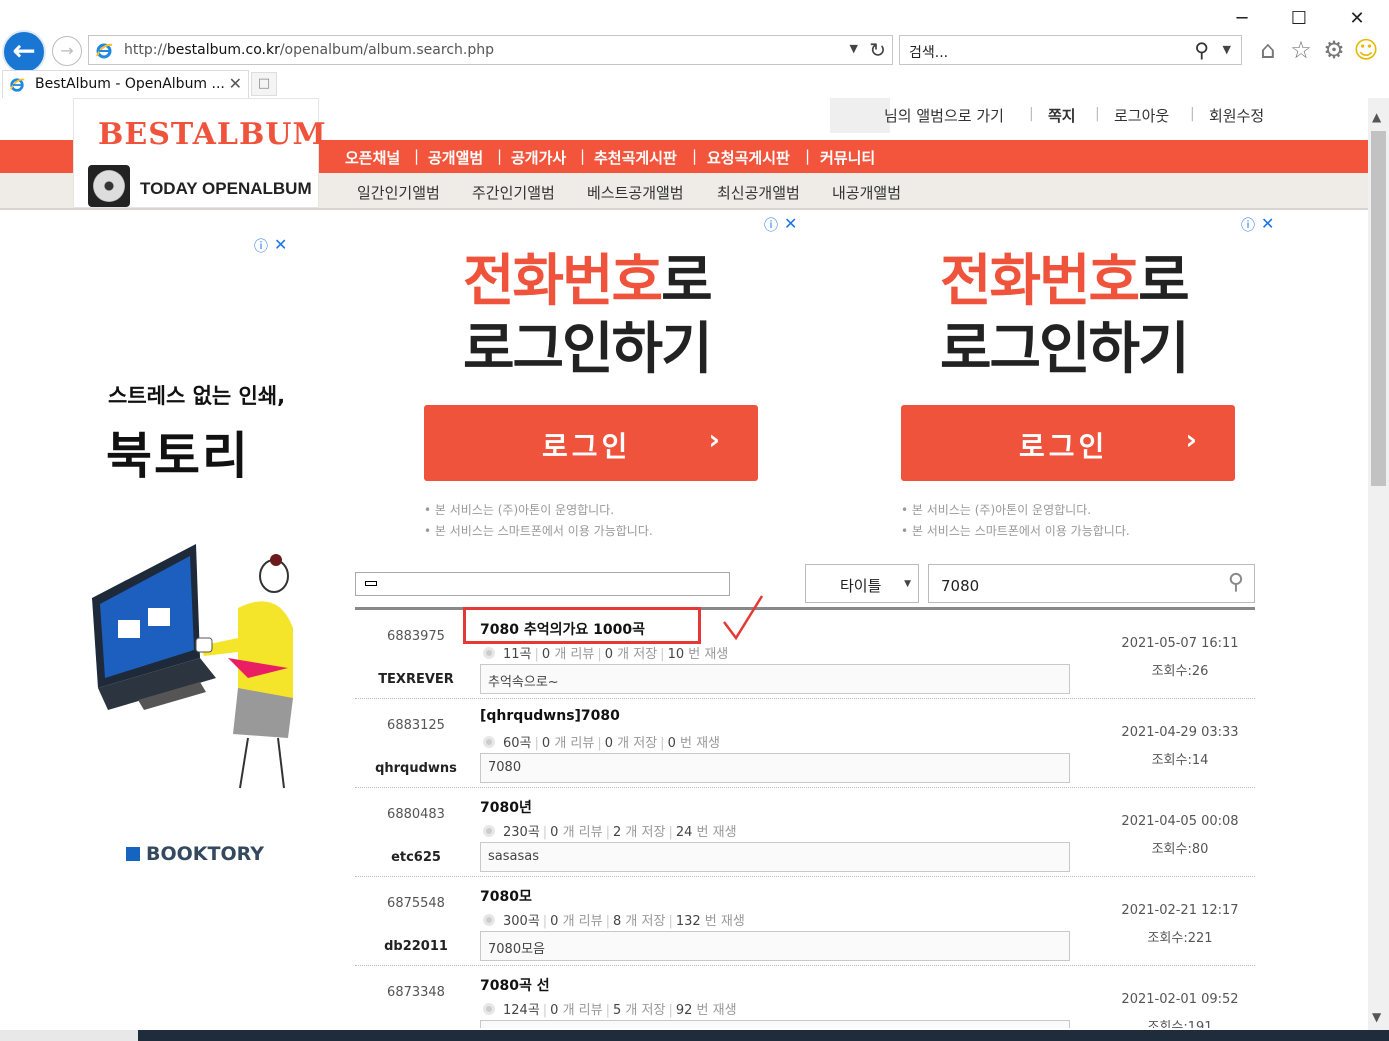 The image size is (1389, 1041). Describe the element at coordinates (1180, 938) in the screenshot. I see `view-count: 조회수:221` at that location.